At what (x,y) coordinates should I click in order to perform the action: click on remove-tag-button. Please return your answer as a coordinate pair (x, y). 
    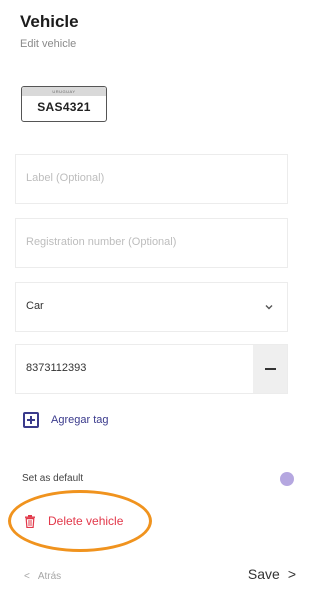
    Looking at the image, I should click on (270, 369).